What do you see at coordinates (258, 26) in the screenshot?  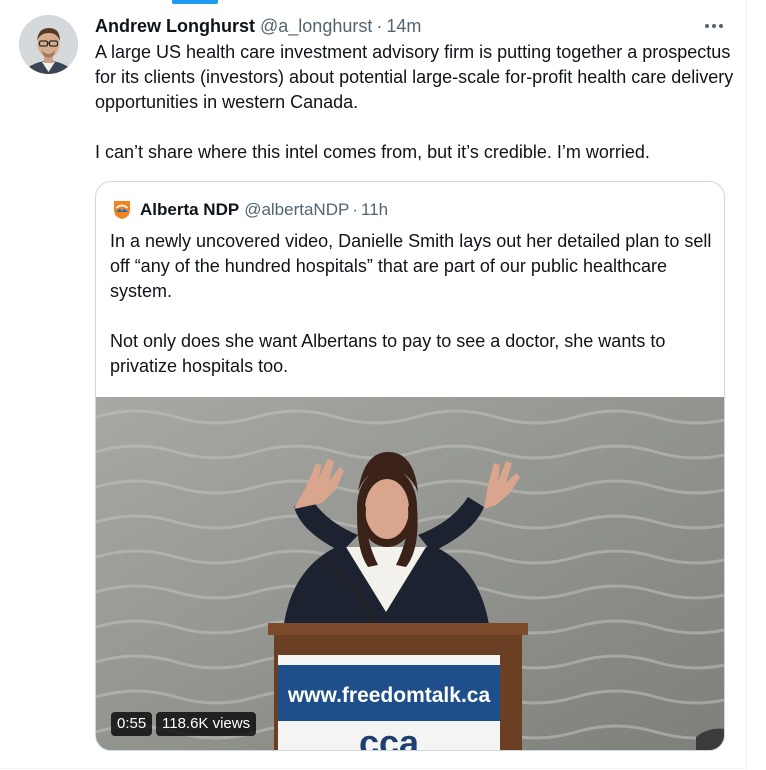 I see `tweet-header: Andrew Longhurst @a_longhurst · 14m` at bounding box center [258, 26].